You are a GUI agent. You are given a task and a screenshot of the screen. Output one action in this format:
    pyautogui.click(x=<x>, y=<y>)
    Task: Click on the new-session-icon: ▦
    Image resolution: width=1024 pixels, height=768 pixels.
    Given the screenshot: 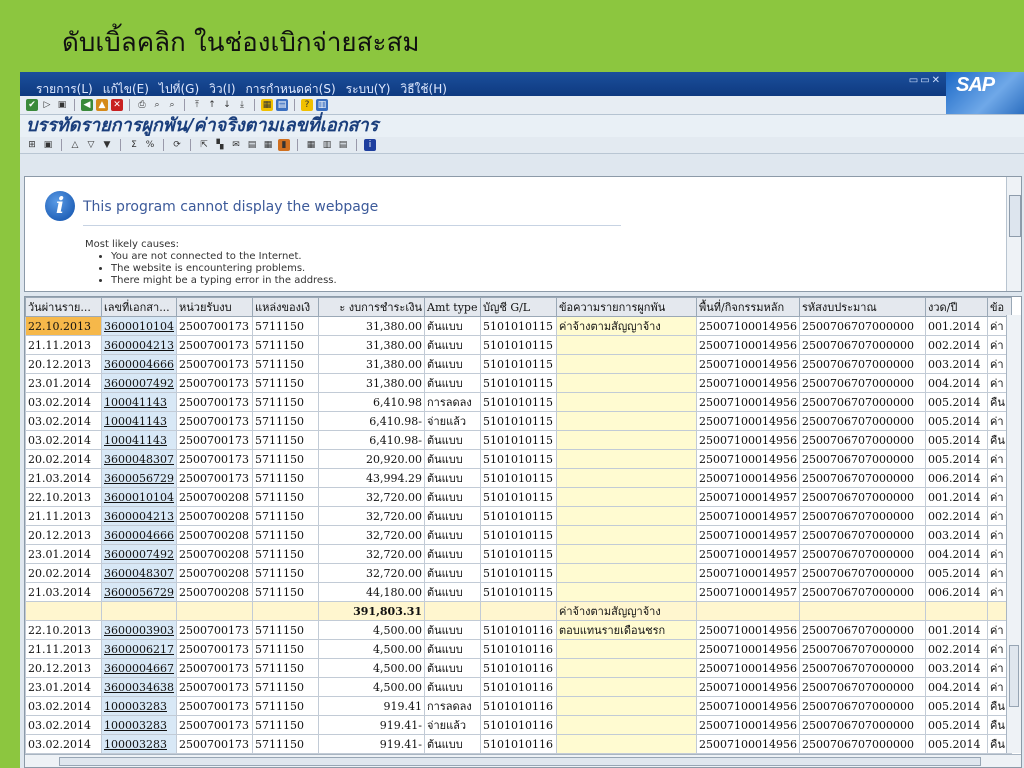 What is the action you would take?
    pyautogui.click(x=267, y=105)
    